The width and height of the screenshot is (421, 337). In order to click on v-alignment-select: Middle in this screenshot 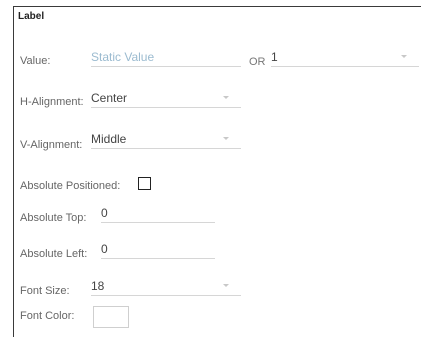, I will do `click(166, 140)`.